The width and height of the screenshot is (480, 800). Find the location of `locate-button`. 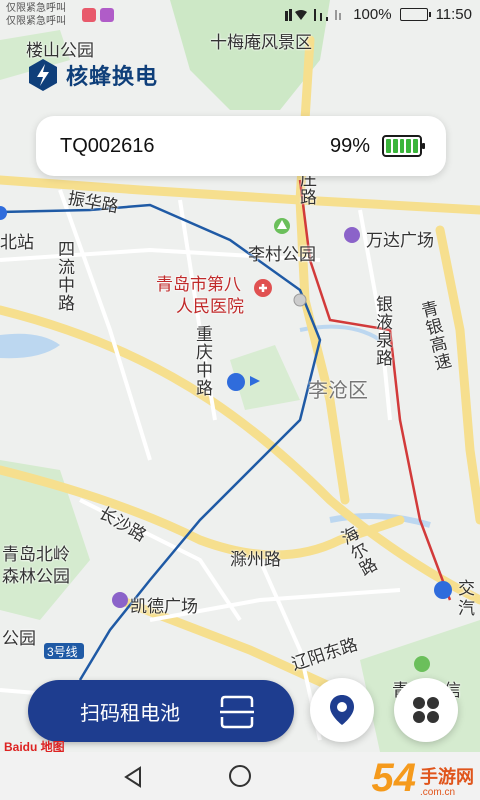

locate-button is located at coordinates (342, 710).